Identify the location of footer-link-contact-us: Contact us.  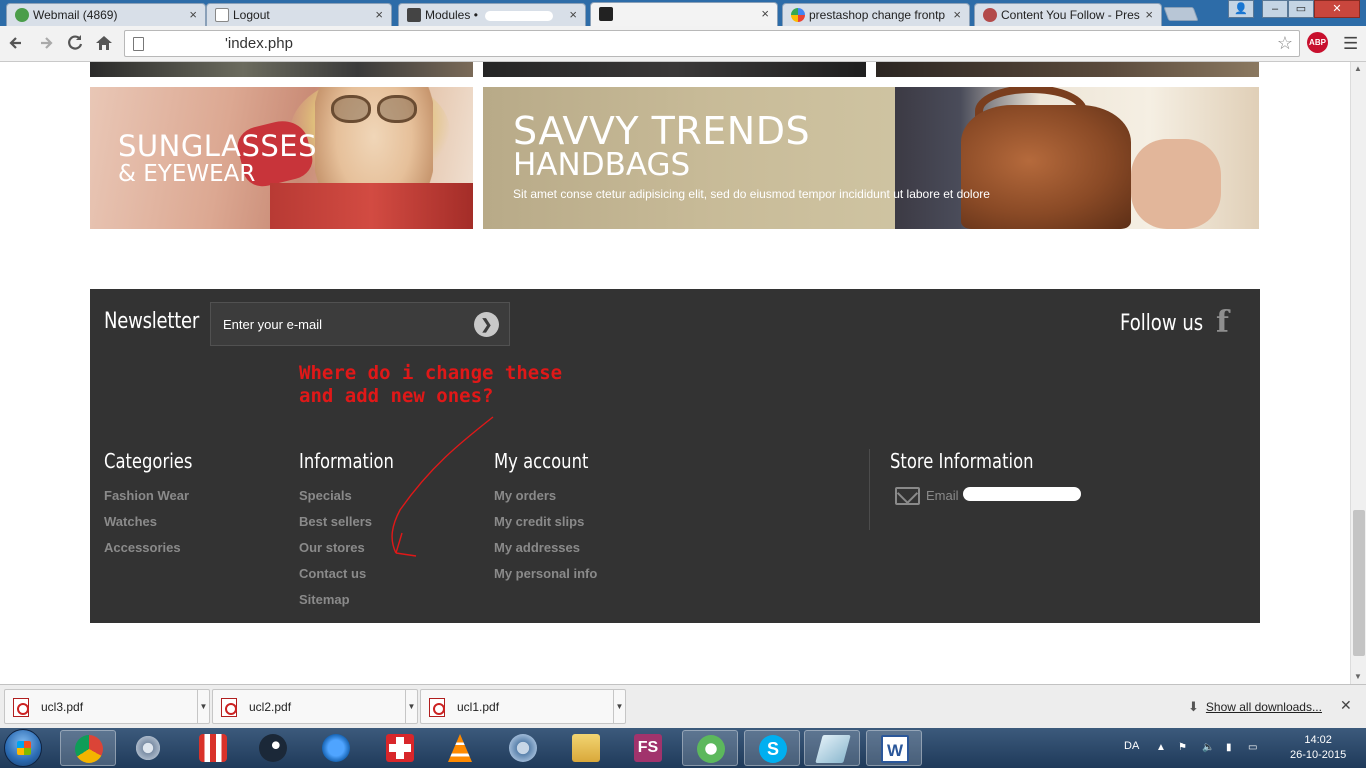
(357, 574).